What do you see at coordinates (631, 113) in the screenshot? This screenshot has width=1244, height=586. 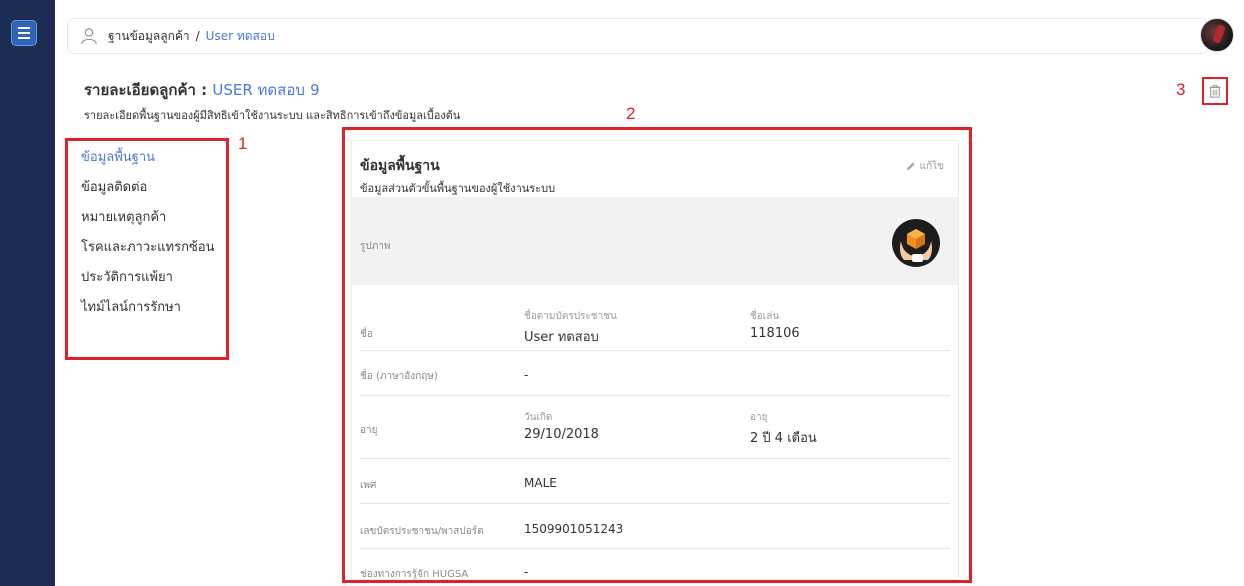 I see `annotation-2: 2` at bounding box center [631, 113].